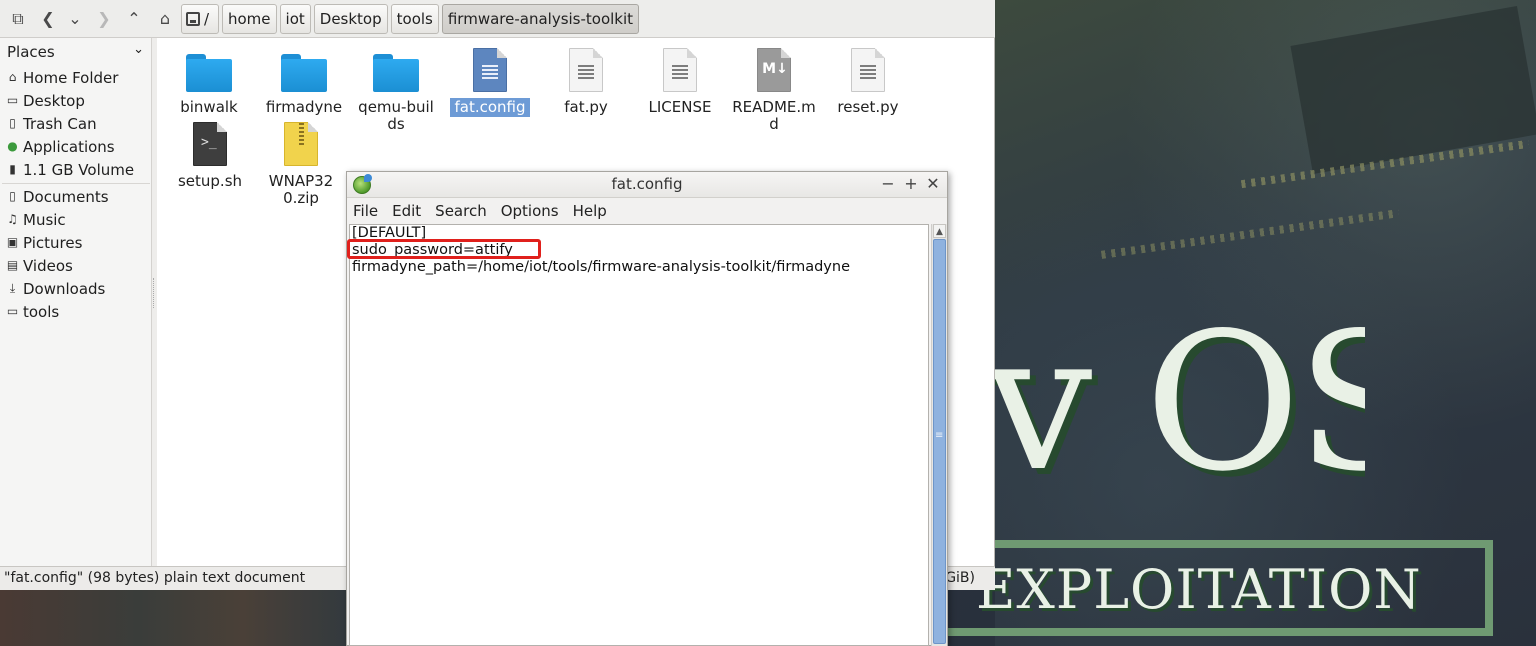 This screenshot has height=646, width=1536. Describe the element at coordinates (590, 211) in the screenshot. I see `menu-help: Help` at that location.